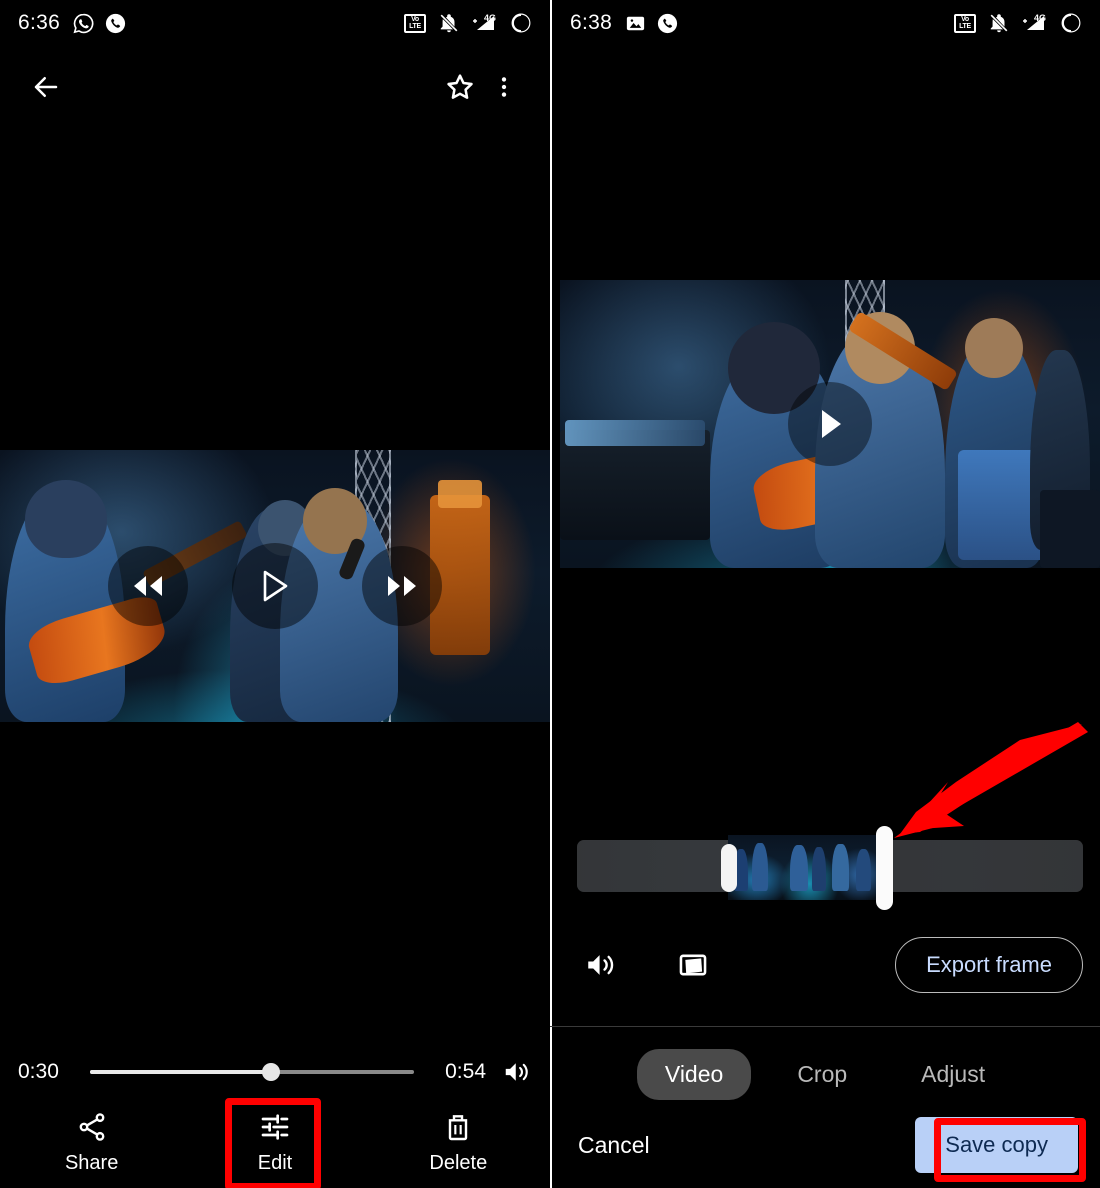 This screenshot has height=1188, width=1100. Describe the element at coordinates (635, 23) in the screenshot. I see `photo-icon` at that location.